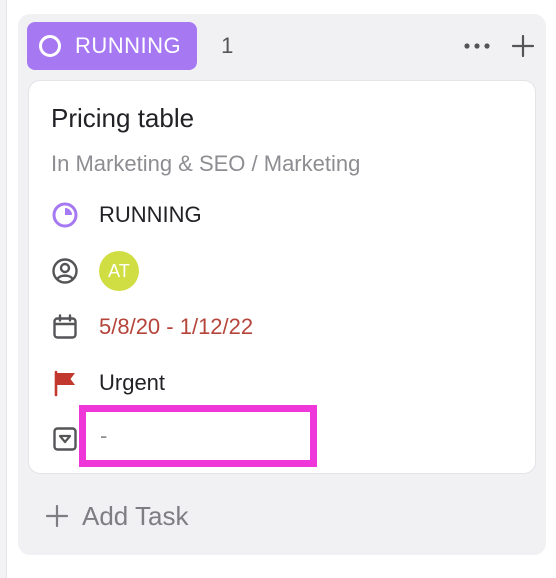 The width and height of the screenshot is (556, 578). Describe the element at coordinates (95, 271) in the screenshot. I see `assignee-row: AT` at that location.